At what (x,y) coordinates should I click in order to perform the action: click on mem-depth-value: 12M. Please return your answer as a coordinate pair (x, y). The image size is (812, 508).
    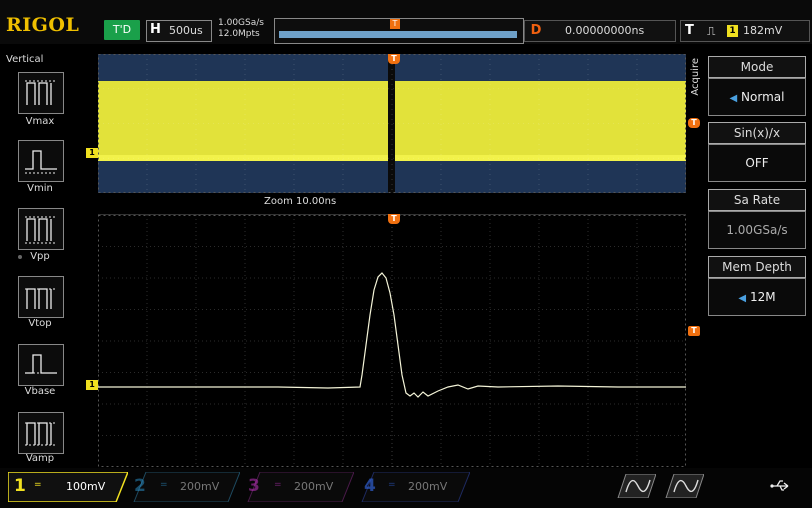
    Looking at the image, I should click on (762, 297).